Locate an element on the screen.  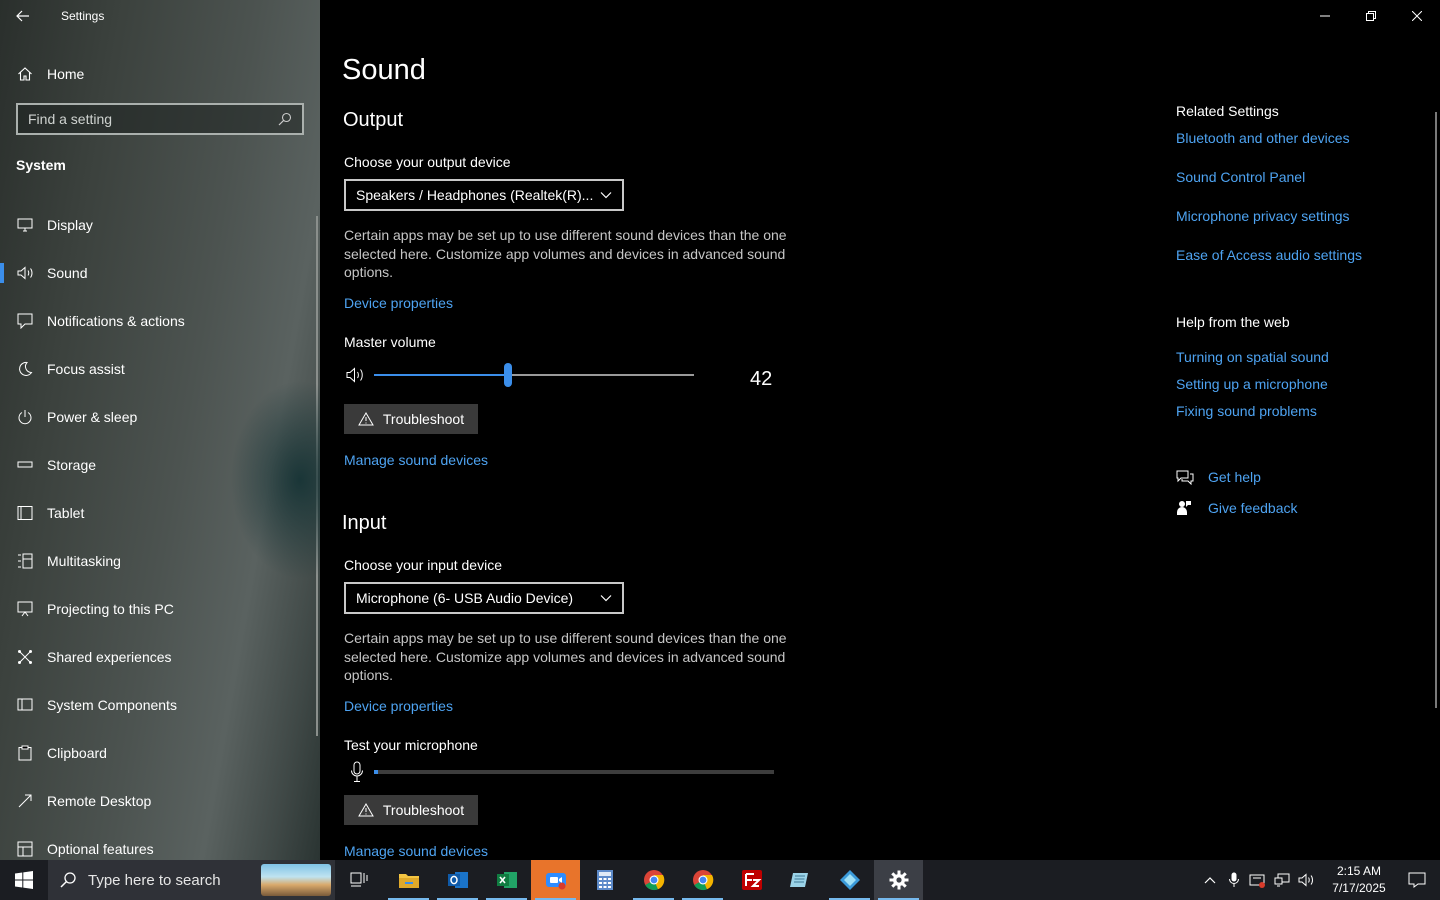
sidebar-item-shared-experiences: Shared experiences is located at coordinates (160, 657).